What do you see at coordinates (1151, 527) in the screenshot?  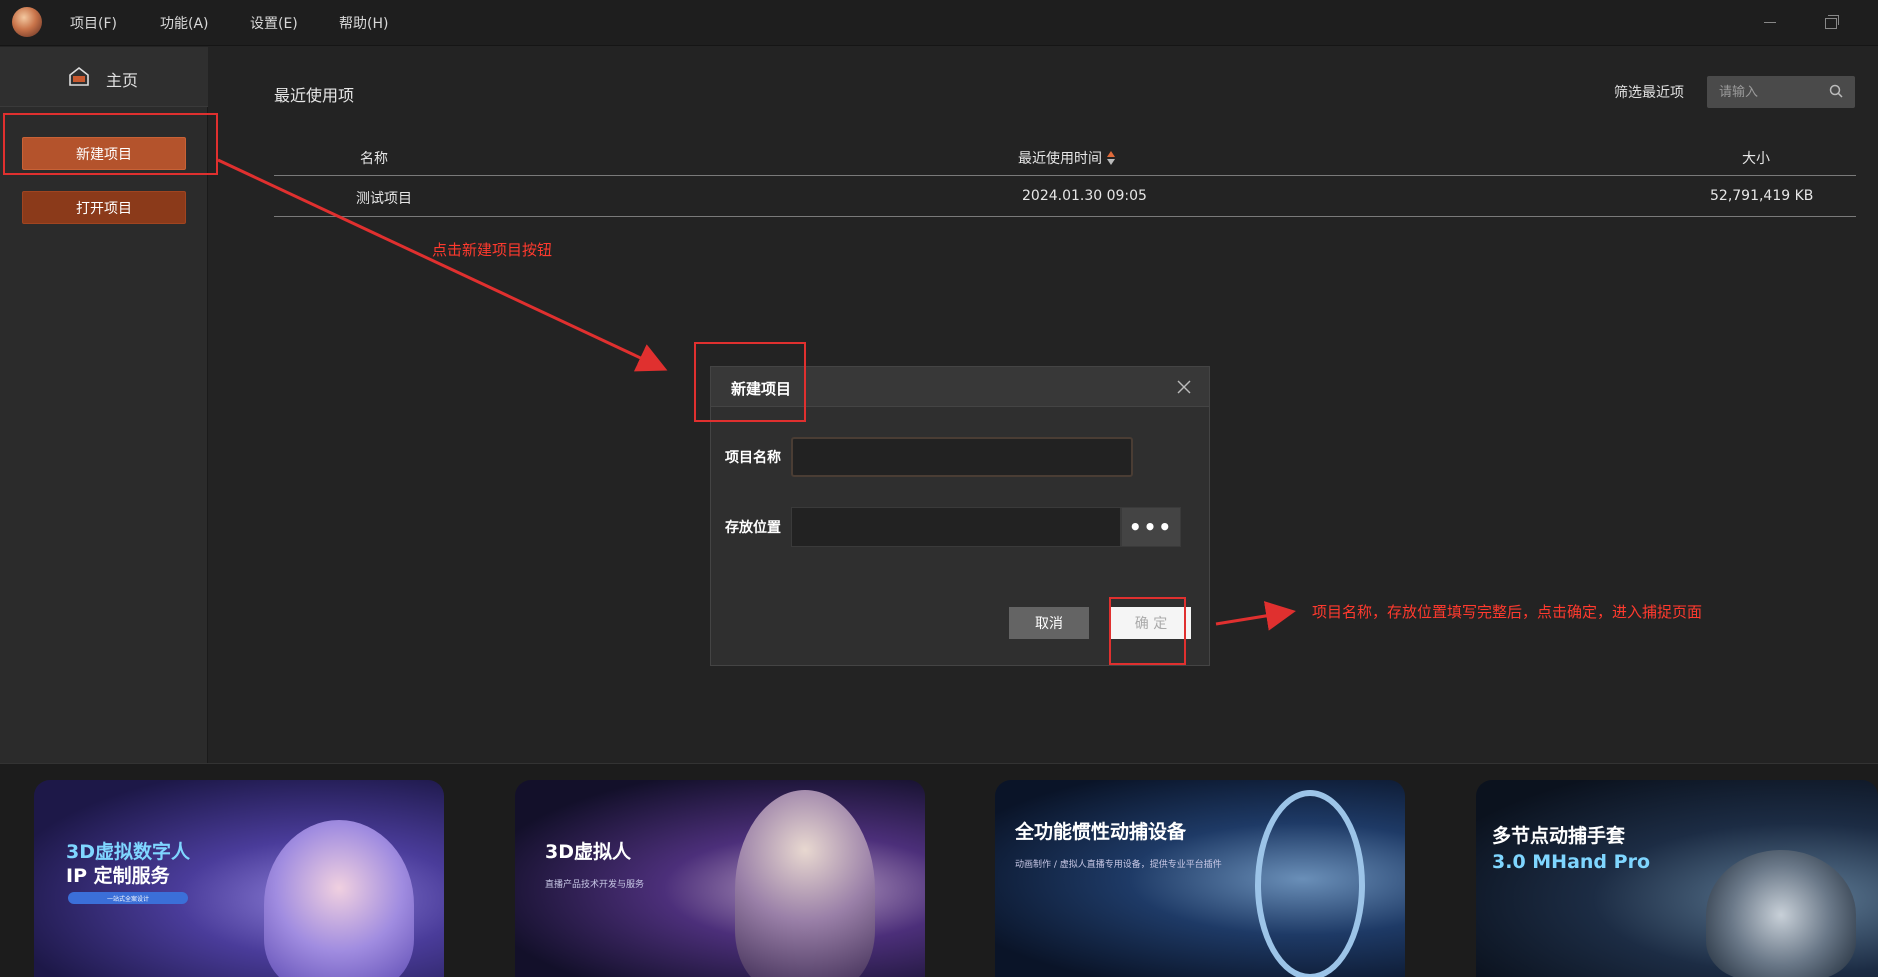 I see `browse-button: •••` at bounding box center [1151, 527].